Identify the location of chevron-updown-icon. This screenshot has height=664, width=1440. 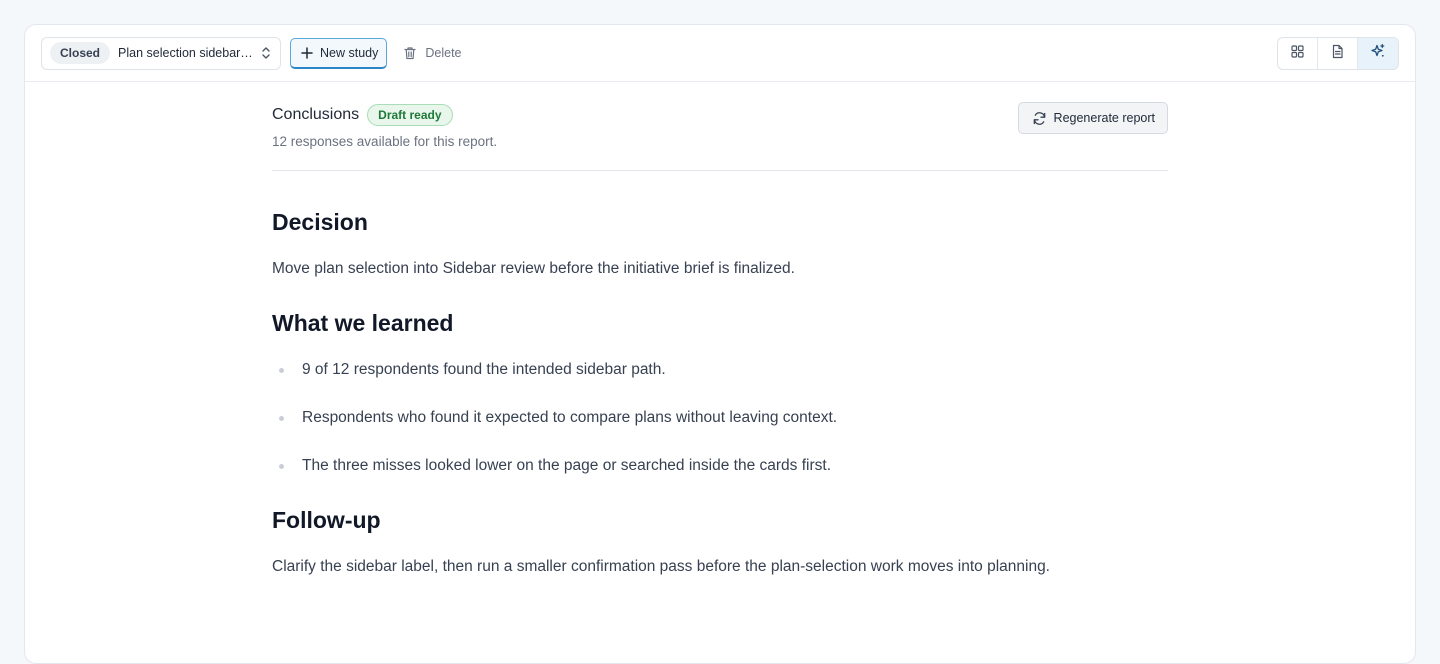
(266, 53).